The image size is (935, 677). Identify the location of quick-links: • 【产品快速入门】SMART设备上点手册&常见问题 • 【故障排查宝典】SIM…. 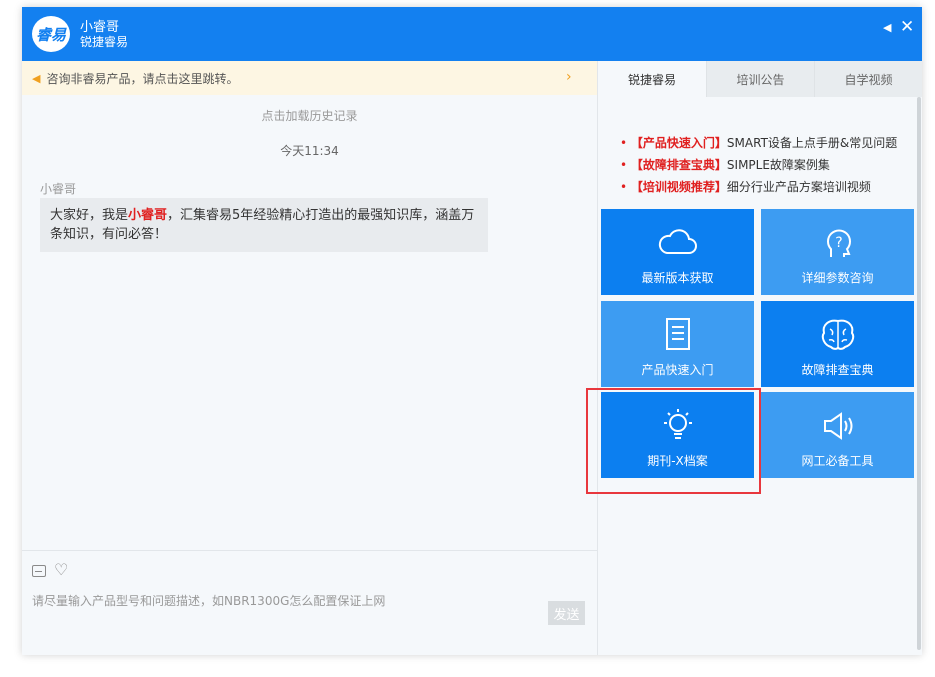
(758, 165).